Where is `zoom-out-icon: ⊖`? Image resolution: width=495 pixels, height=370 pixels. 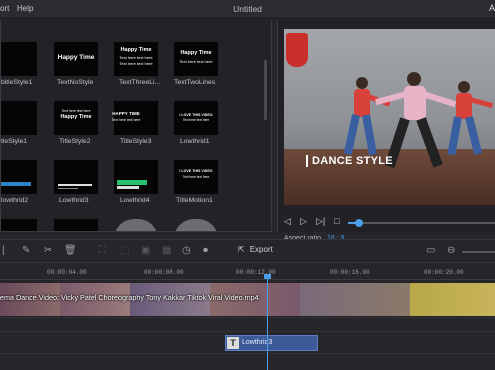
zoom-out-icon: ⊖ is located at coordinates (451, 250).